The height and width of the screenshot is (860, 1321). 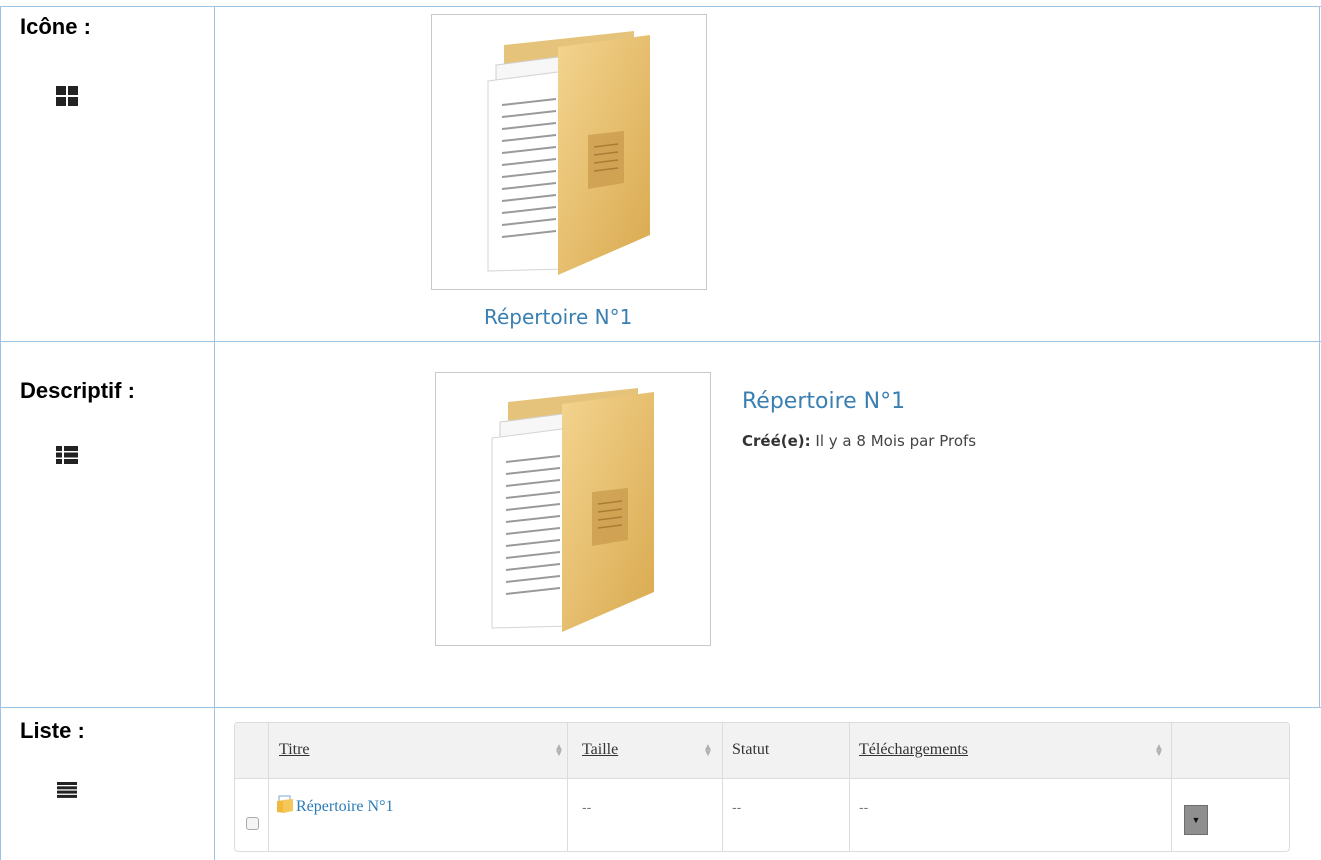 What do you see at coordinates (864, 807) in the screenshot?
I see `row-downloads: --` at bounding box center [864, 807].